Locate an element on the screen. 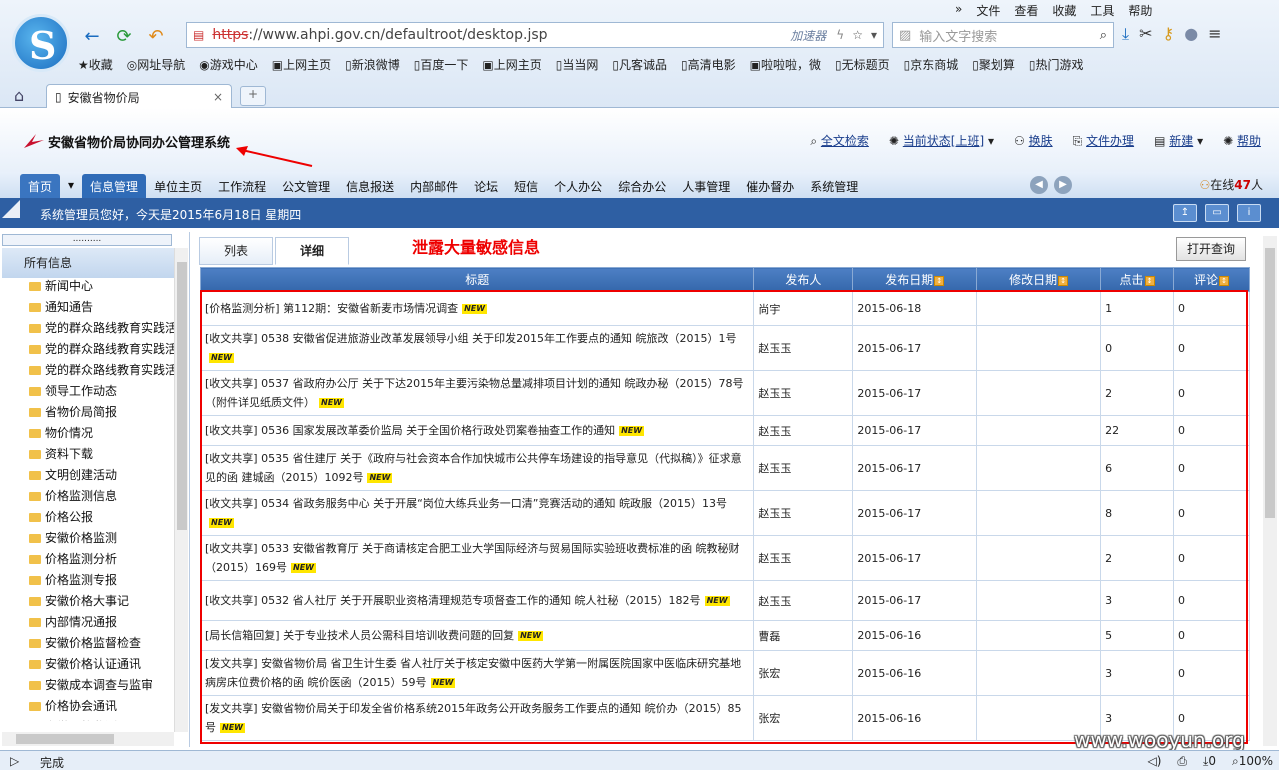 This screenshot has height=771, width=1279. sidebar-item: 价格协会通讯 is located at coordinates (97, 706).